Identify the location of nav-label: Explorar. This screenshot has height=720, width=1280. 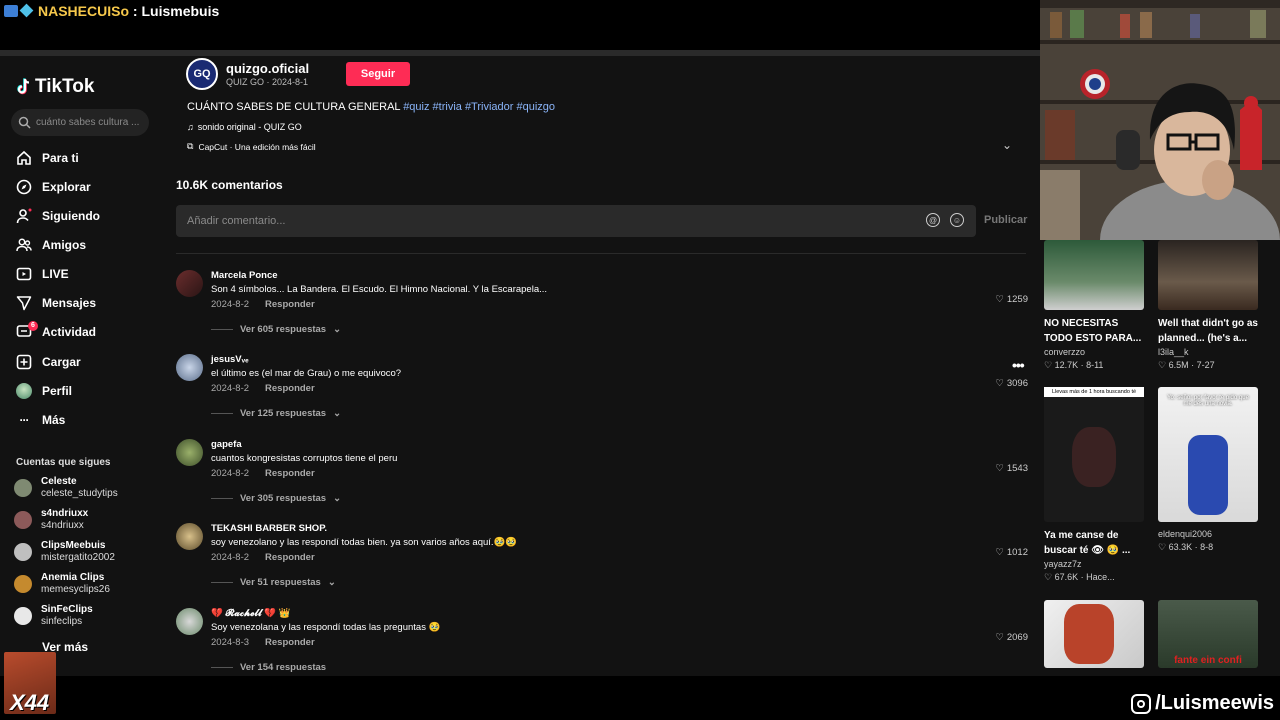
(66, 187).